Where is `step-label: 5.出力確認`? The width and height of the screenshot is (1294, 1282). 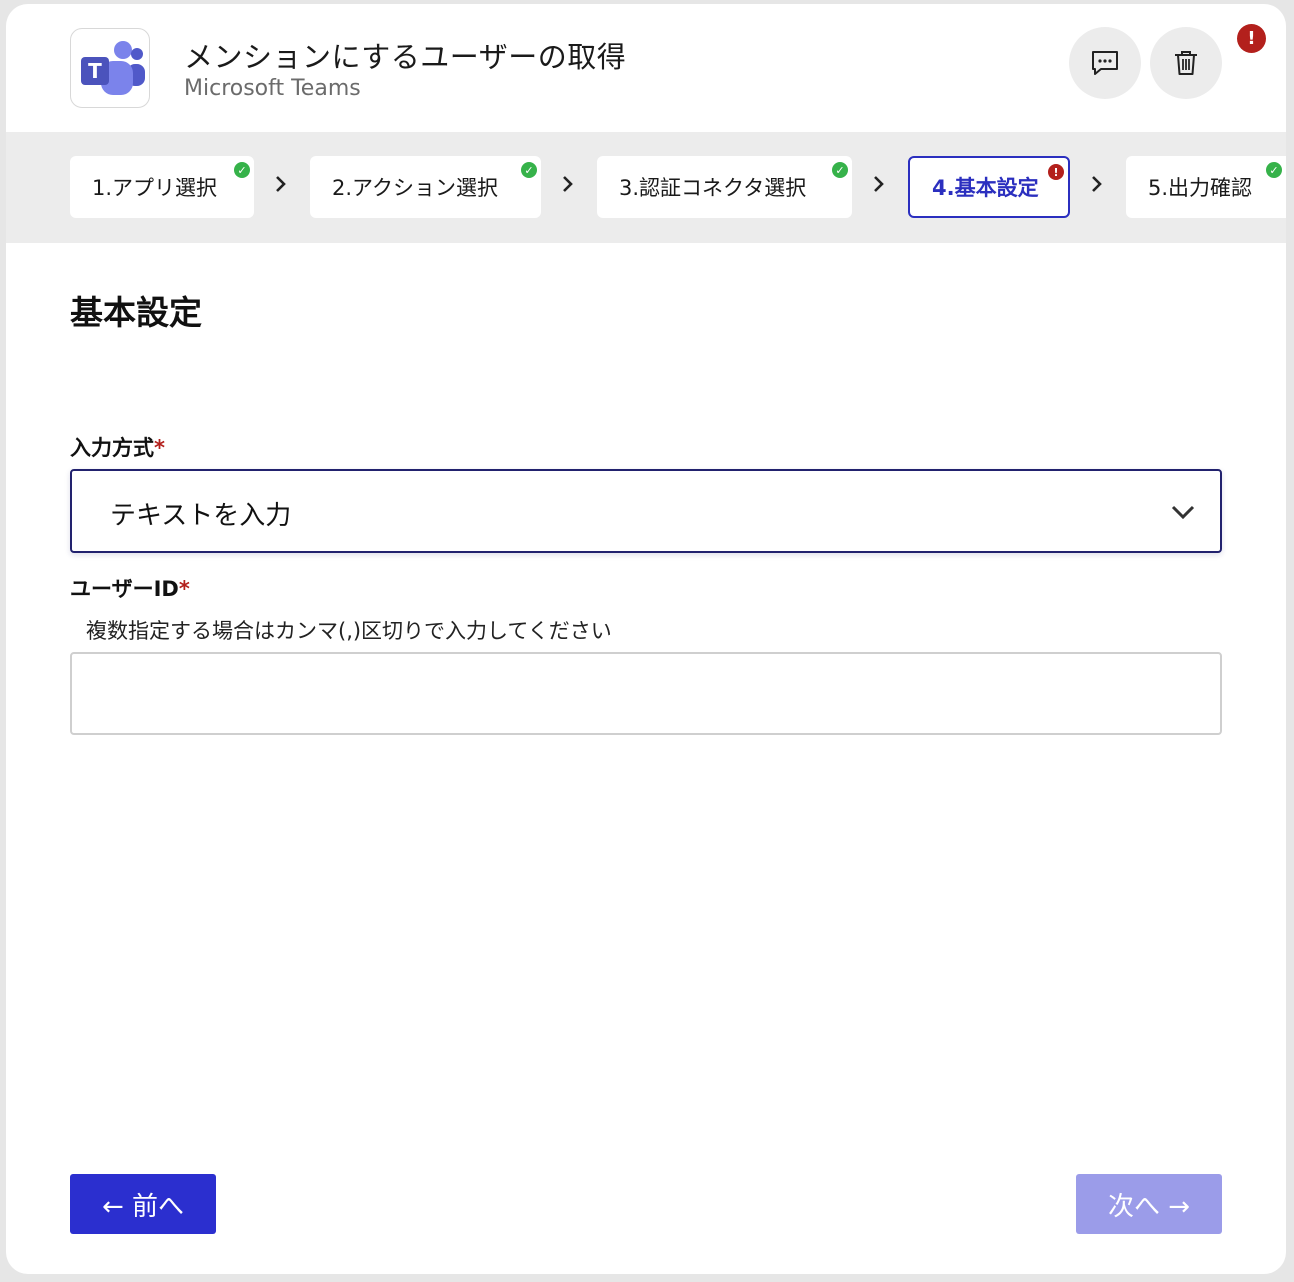 step-label: 5.出力確認 is located at coordinates (1200, 188).